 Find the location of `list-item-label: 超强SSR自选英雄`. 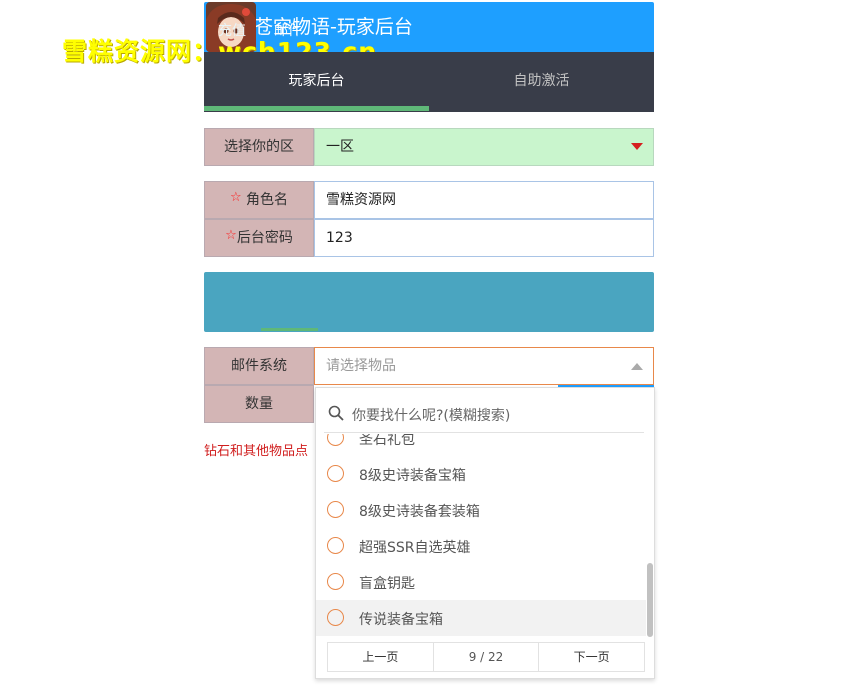

list-item-label: 超强SSR自选英雄 is located at coordinates (415, 548).